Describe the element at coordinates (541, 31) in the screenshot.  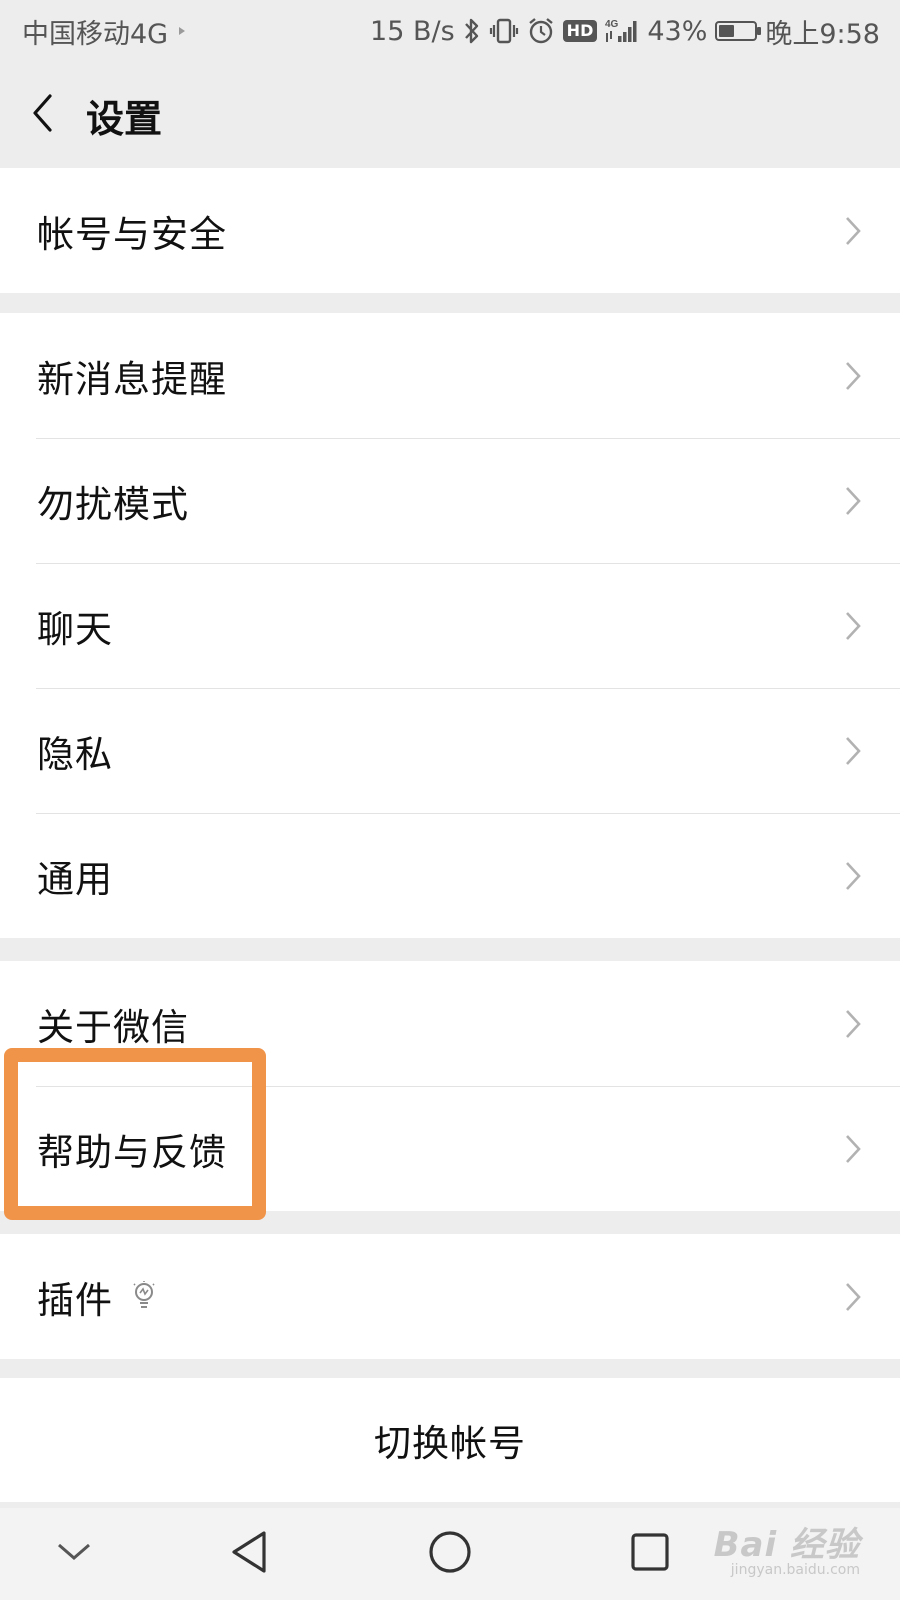
I see `alarm-icon` at that location.